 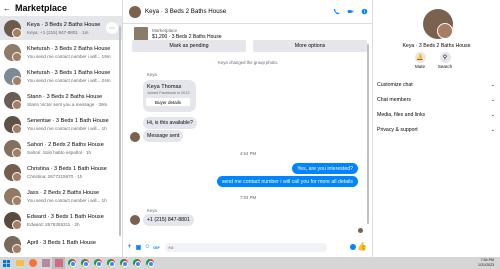 I want to click on emoji-icon, so click(x=353, y=247).